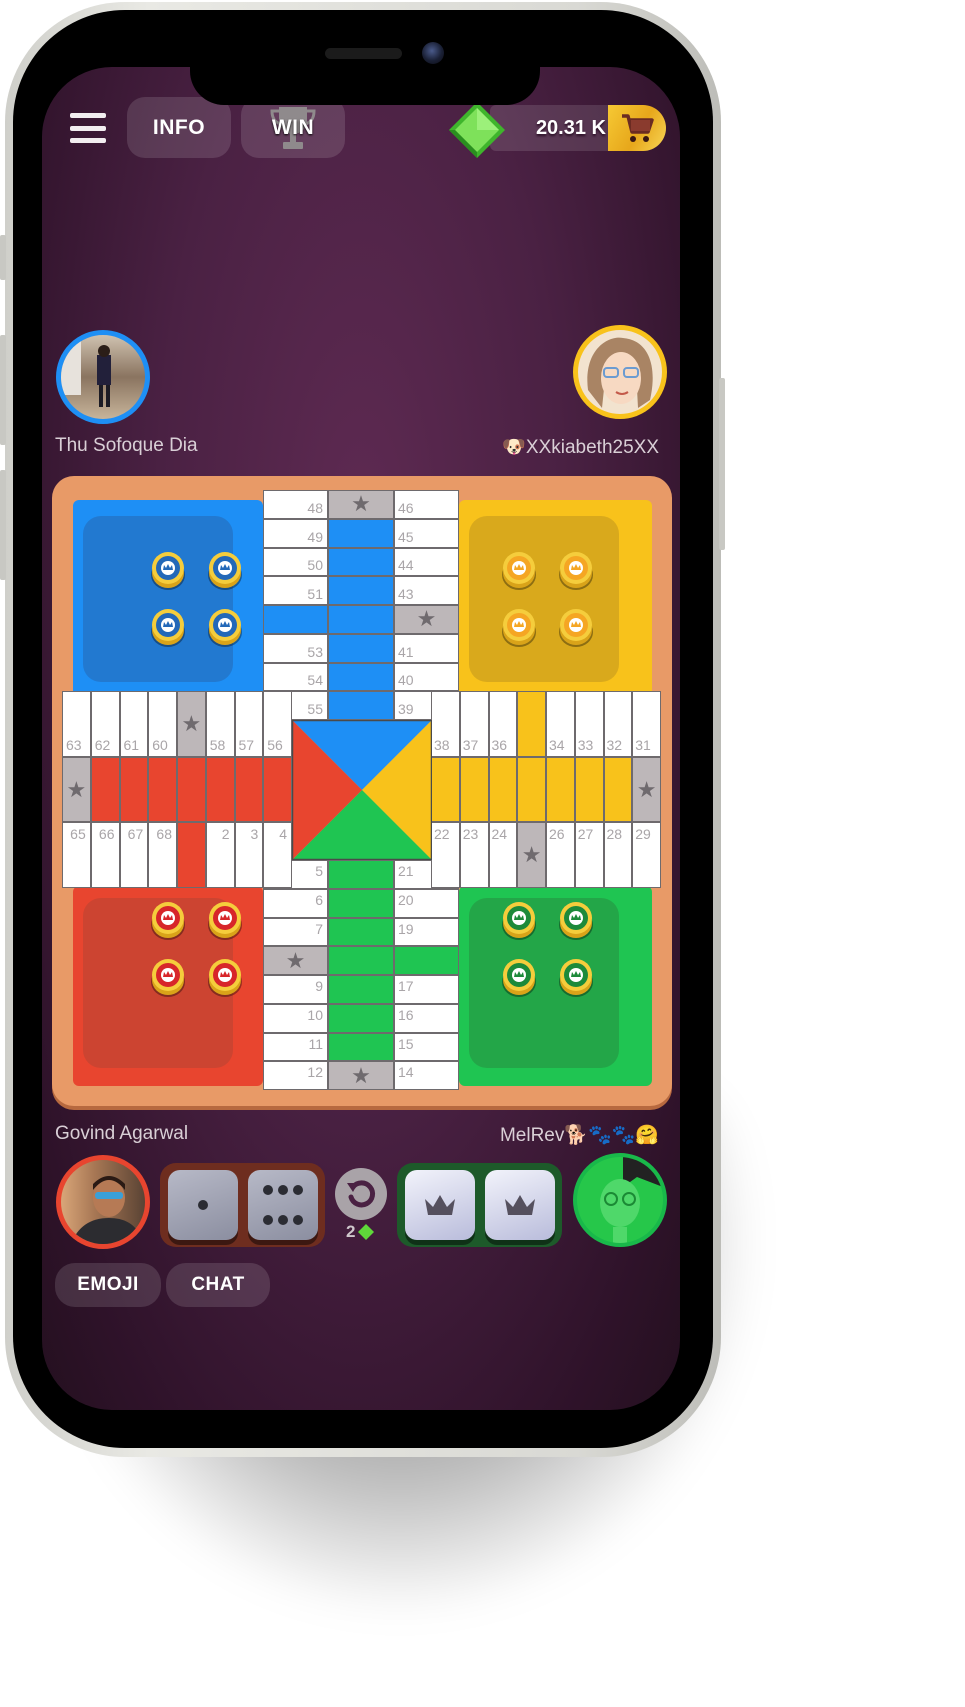 Image resolution: width=965 pixels, height=1707 pixels. Describe the element at coordinates (620, 372) in the screenshot. I see `avatar-top-right` at that location.